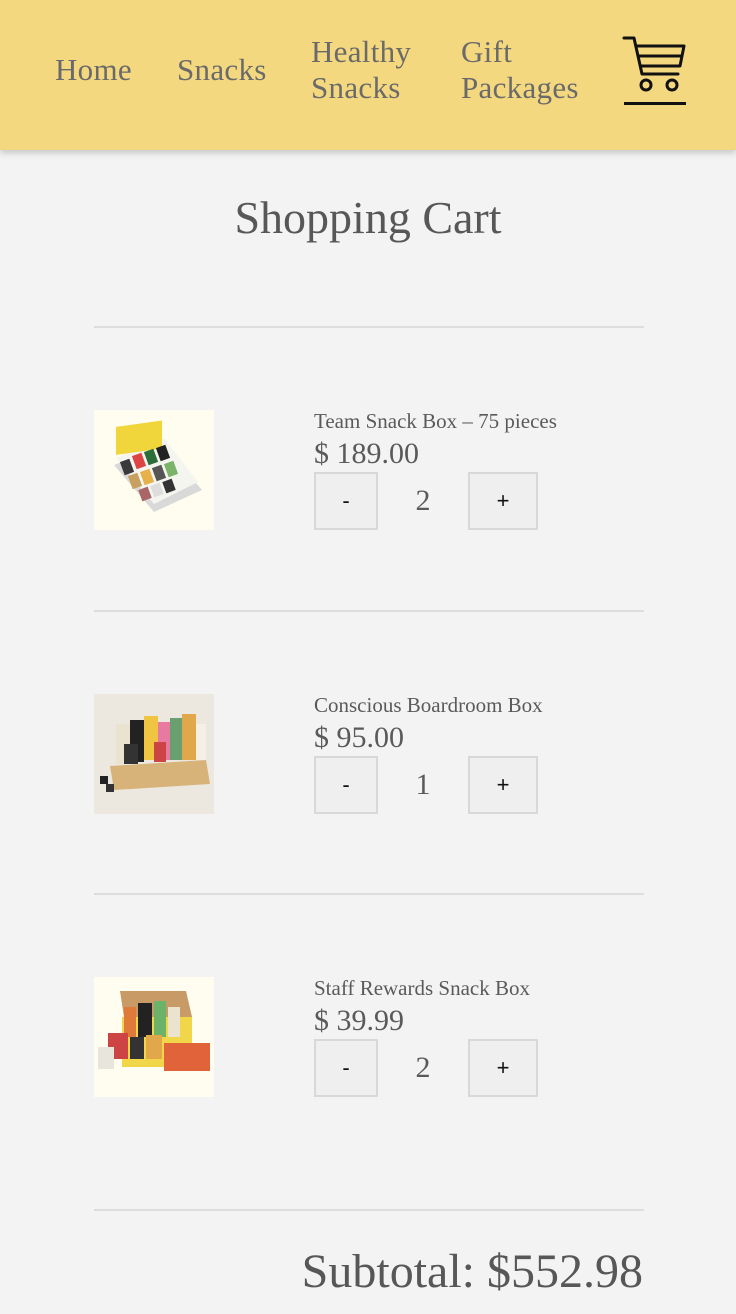 This screenshot has width=736, height=1314. I want to click on item-price: $ 95.00, so click(359, 737).